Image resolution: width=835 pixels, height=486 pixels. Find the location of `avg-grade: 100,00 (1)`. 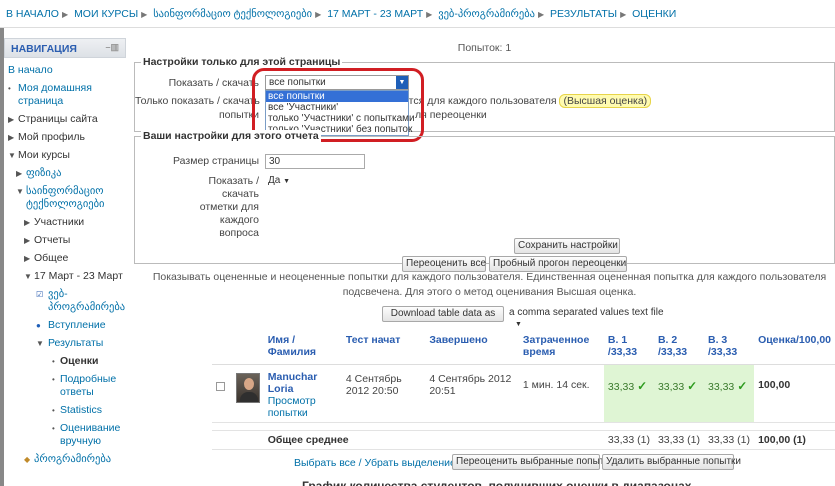

avg-grade: 100,00 (1) is located at coordinates (794, 440).